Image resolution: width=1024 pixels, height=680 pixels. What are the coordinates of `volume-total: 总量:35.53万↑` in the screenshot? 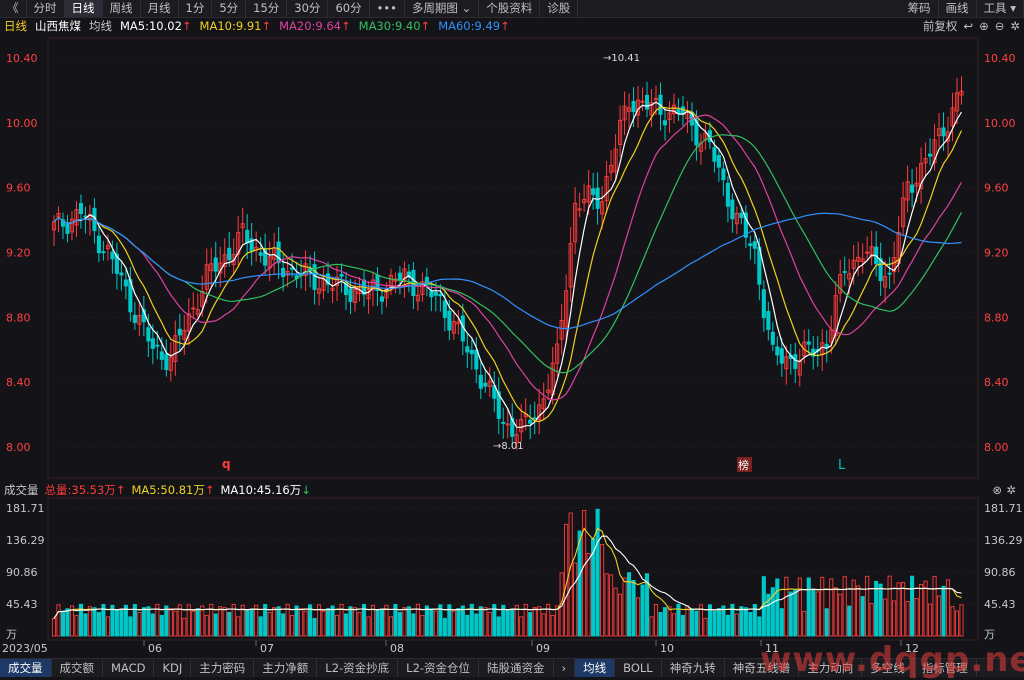 It's located at (85, 489).